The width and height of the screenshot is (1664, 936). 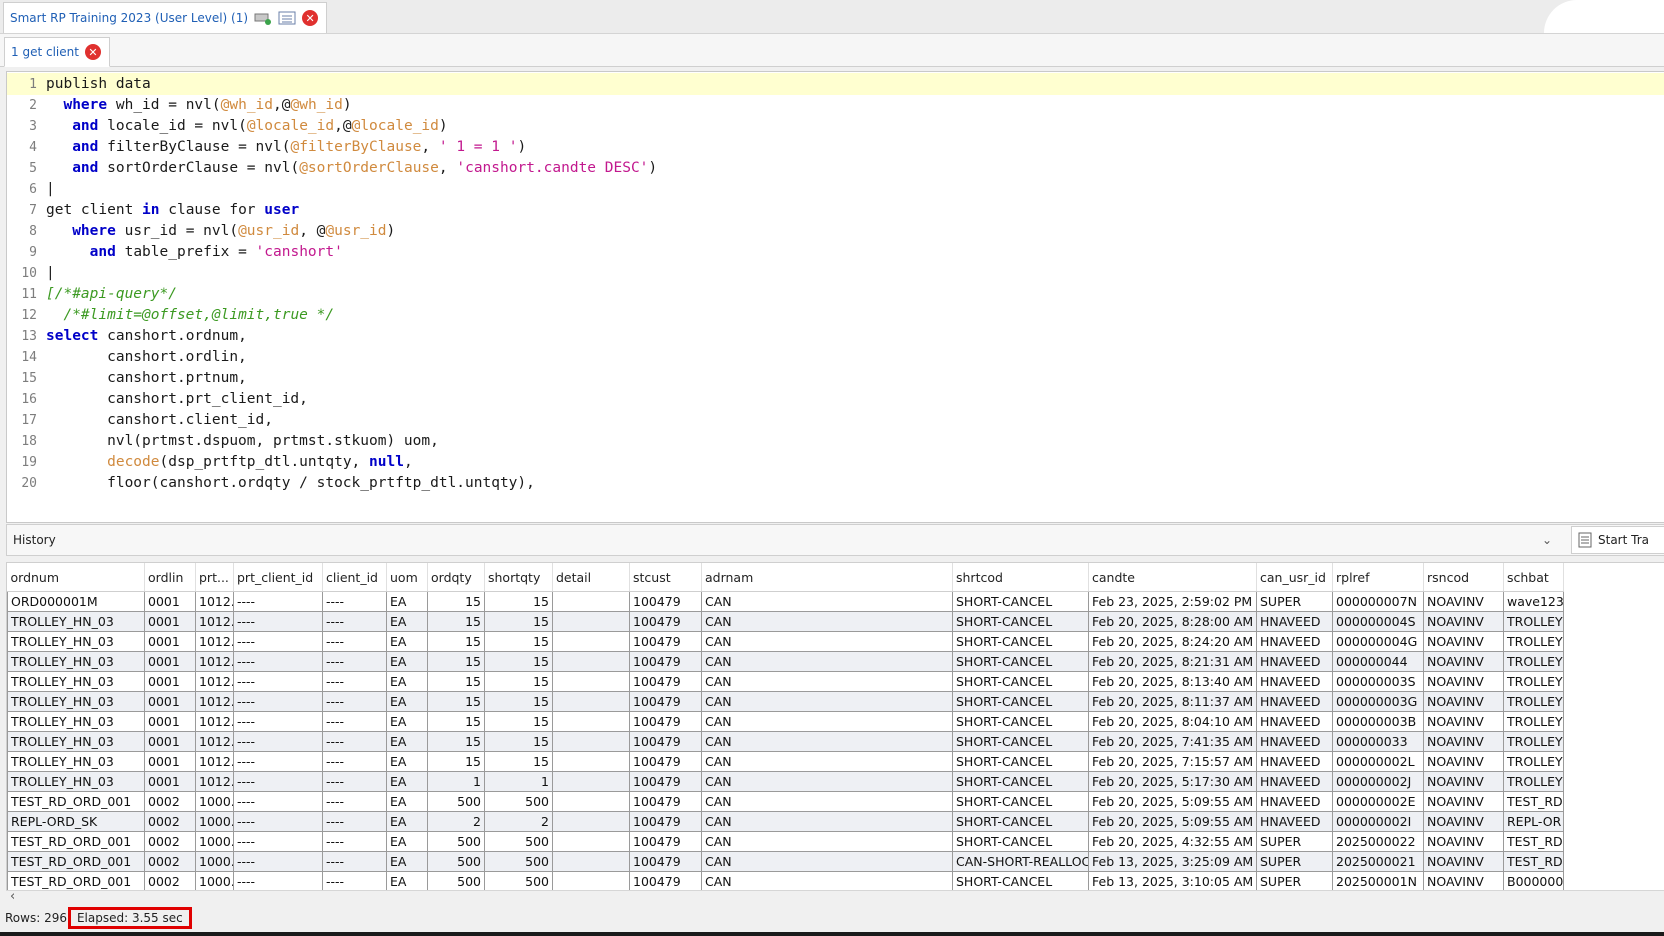 I want to click on table-cell: B000000, so click(x=1533, y=881).